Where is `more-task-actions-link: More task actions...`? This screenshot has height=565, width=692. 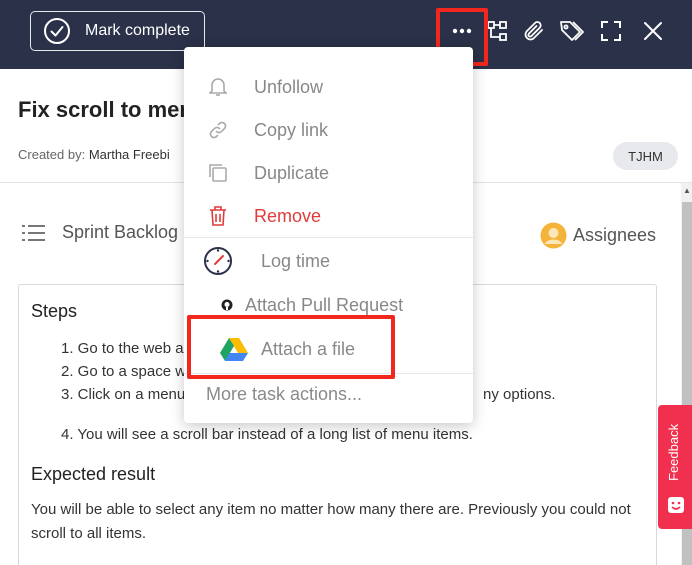
more-task-actions-link: More task actions... is located at coordinates (284, 394).